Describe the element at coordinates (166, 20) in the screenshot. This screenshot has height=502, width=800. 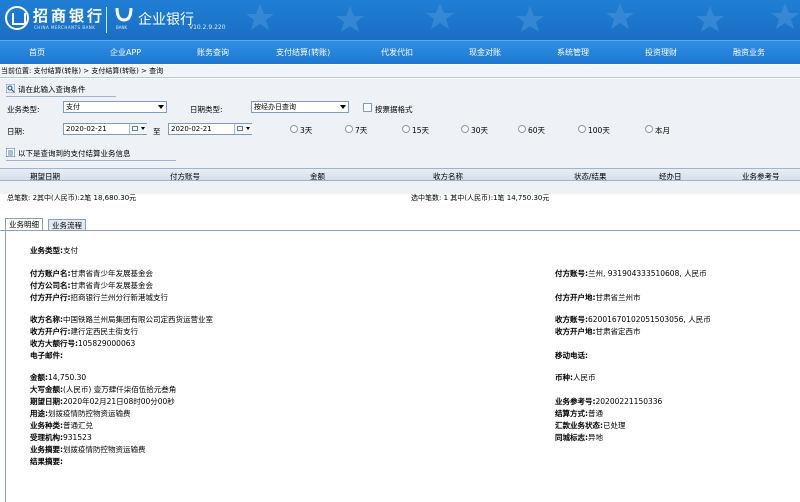
I see `system-title: 企业银行` at that location.